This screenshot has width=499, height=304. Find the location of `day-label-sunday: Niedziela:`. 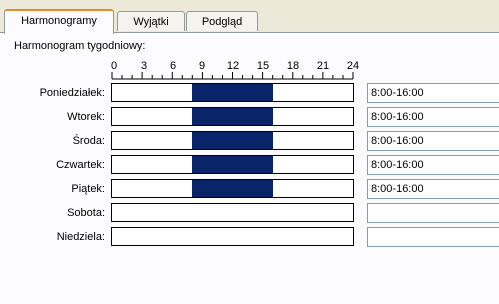

day-label-sunday: Niedziela: is located at coordinates (80, 237).